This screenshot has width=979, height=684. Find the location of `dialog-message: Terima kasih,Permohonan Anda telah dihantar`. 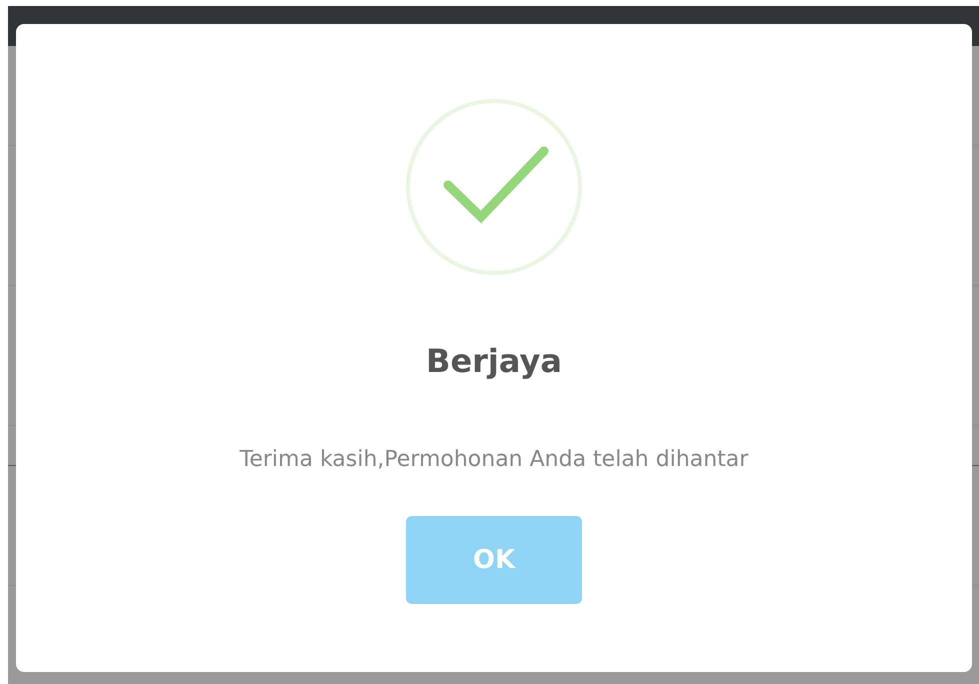

dialog-message: Terima kasih,Permohonan Anda telah dihantar is located at coordinates (494, 460).